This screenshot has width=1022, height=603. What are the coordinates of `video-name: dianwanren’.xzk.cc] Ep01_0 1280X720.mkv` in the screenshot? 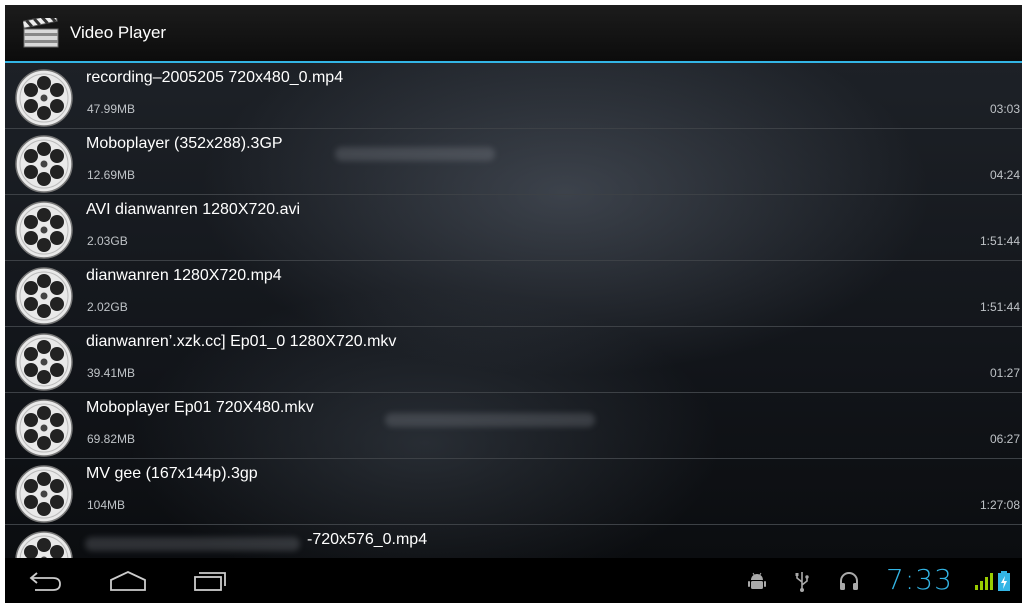 It's located at (241, 341).